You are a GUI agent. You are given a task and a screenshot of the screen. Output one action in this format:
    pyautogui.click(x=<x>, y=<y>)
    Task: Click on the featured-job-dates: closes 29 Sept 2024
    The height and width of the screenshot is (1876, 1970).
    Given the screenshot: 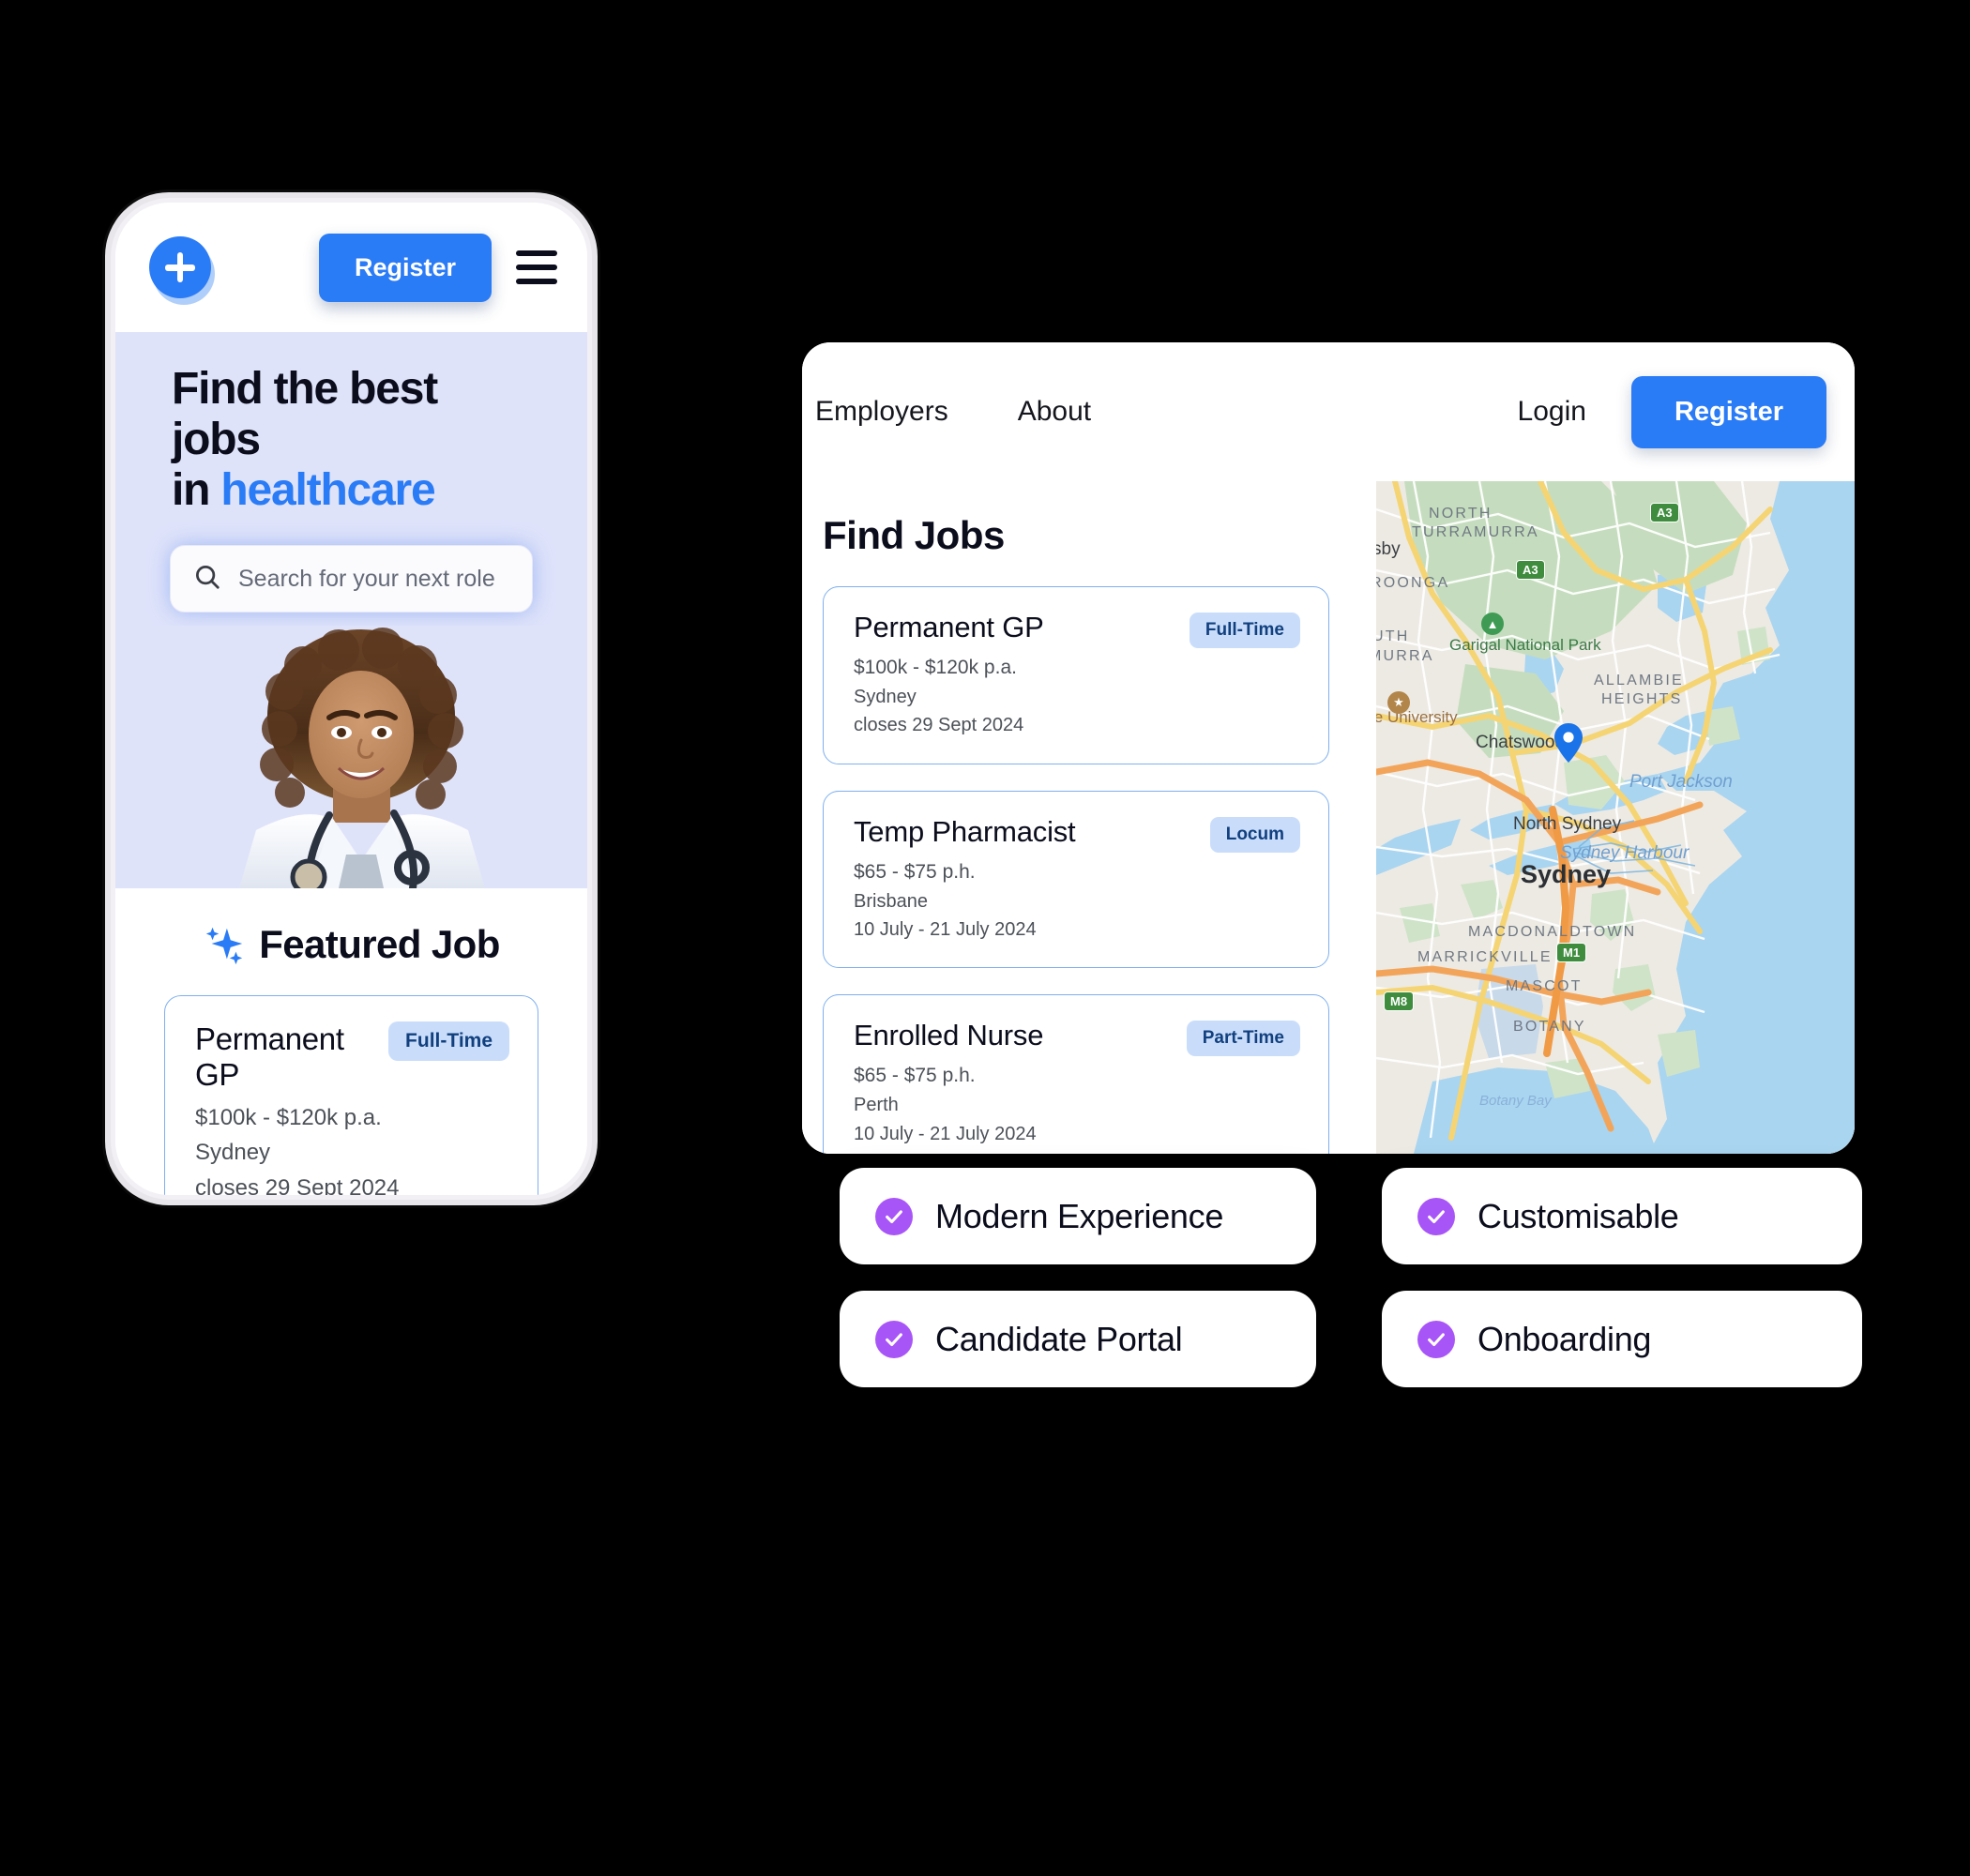 What is the action you would take?
    pyautogui.click(x=297, y=1184)
    